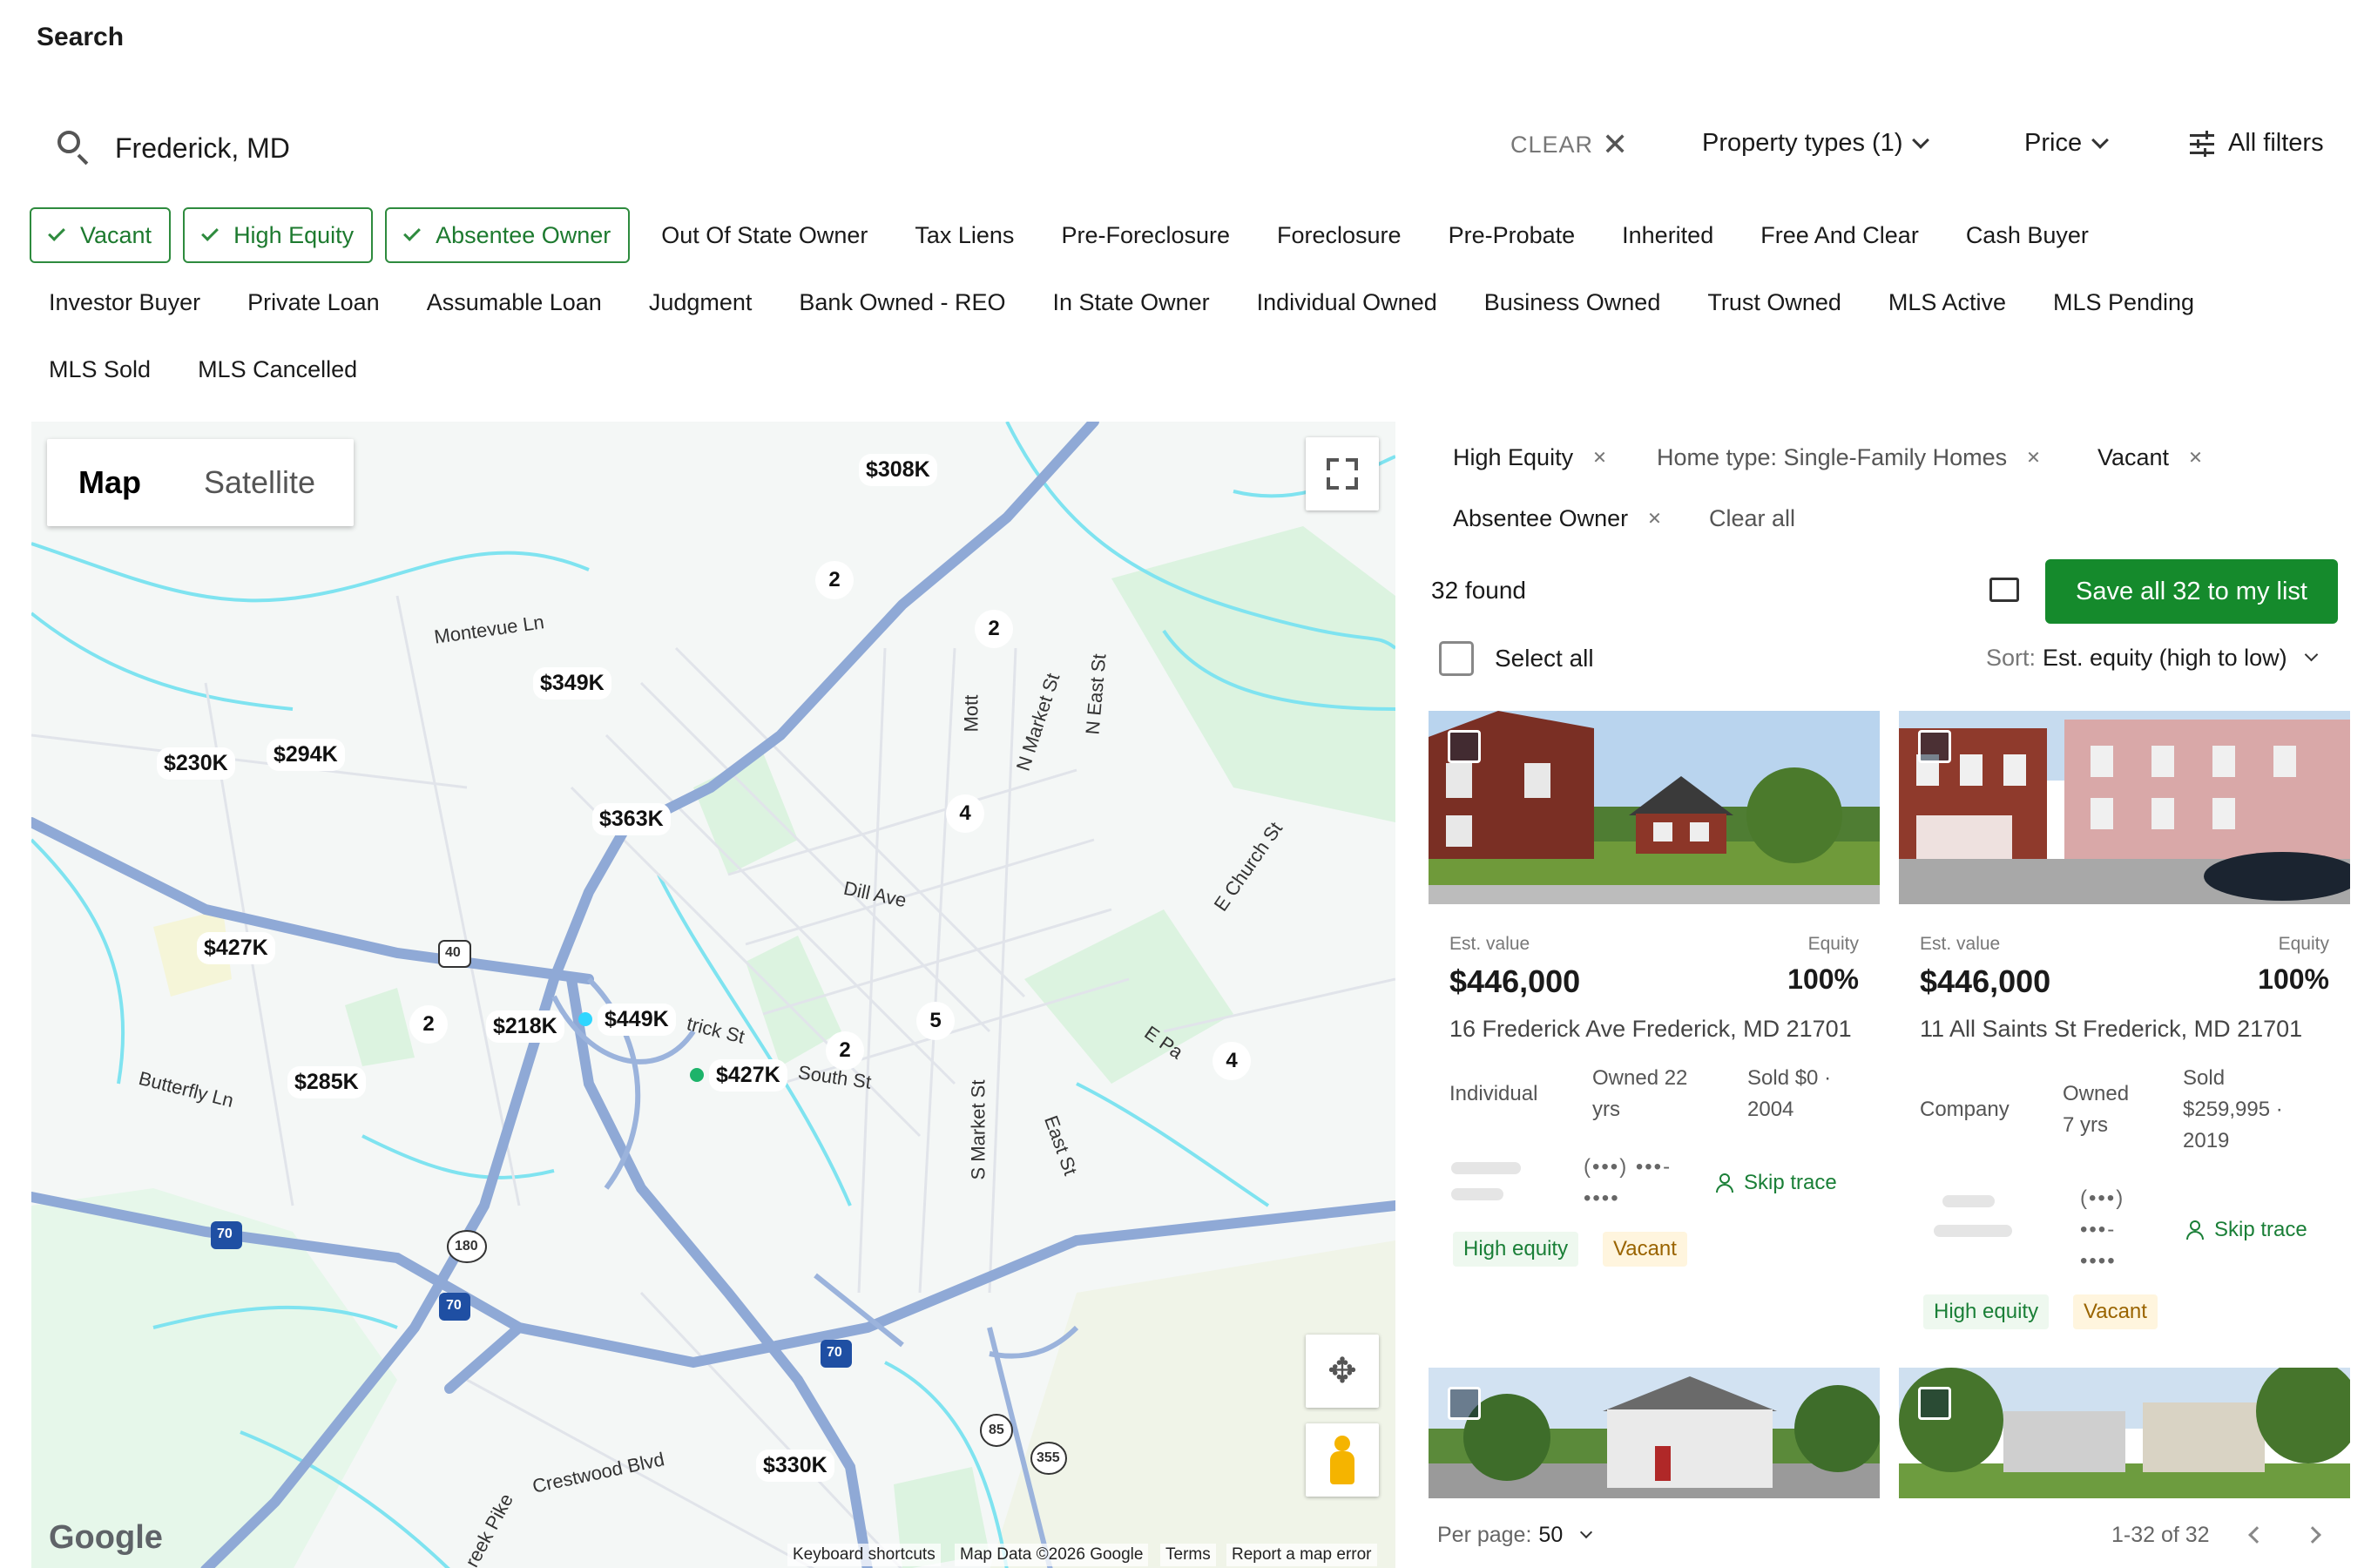  Describe the element at coordinates (1515, 1536) in the screenshot. I see `per-page-dropdown: Per page: 50` at that location.